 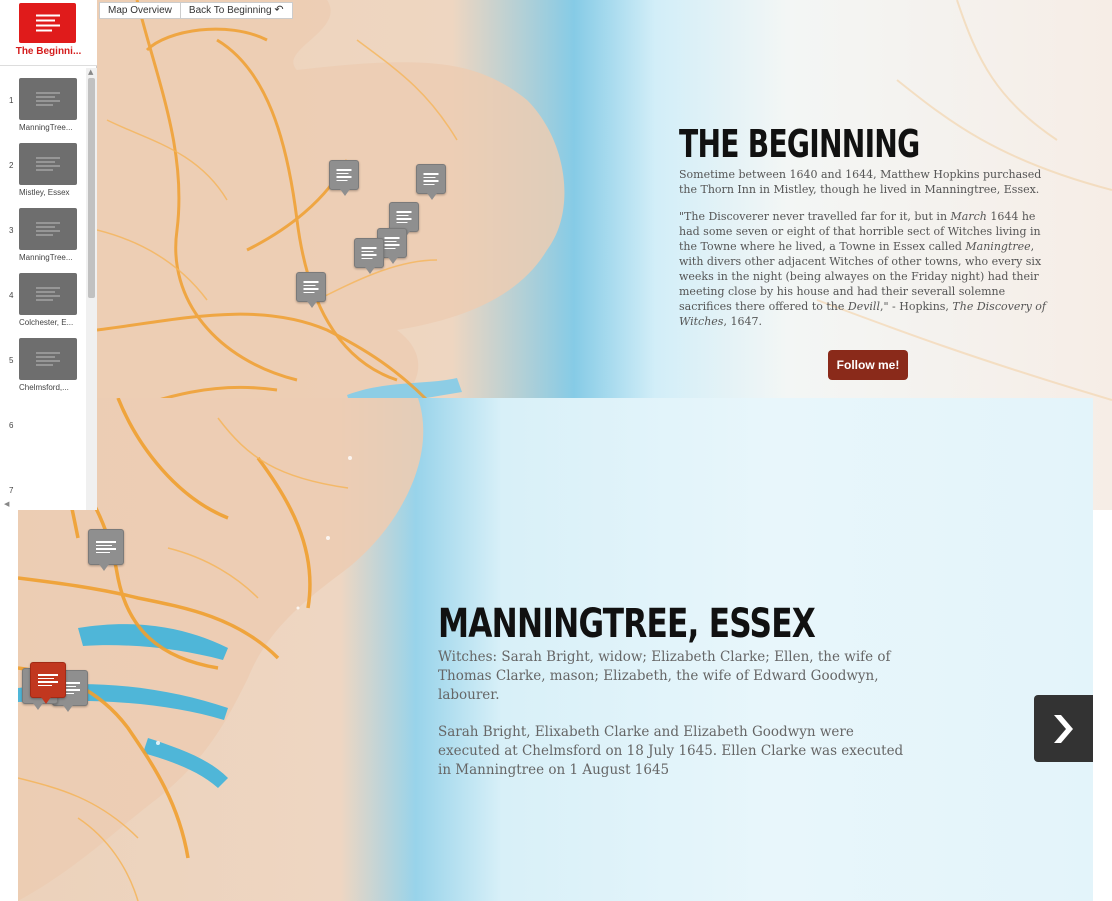 What do you see at coordinates (627, 624) in the screenshot?
I see `manningtree-title: MANNINGTREE, ESSEX` at bounding box center [627, 624].